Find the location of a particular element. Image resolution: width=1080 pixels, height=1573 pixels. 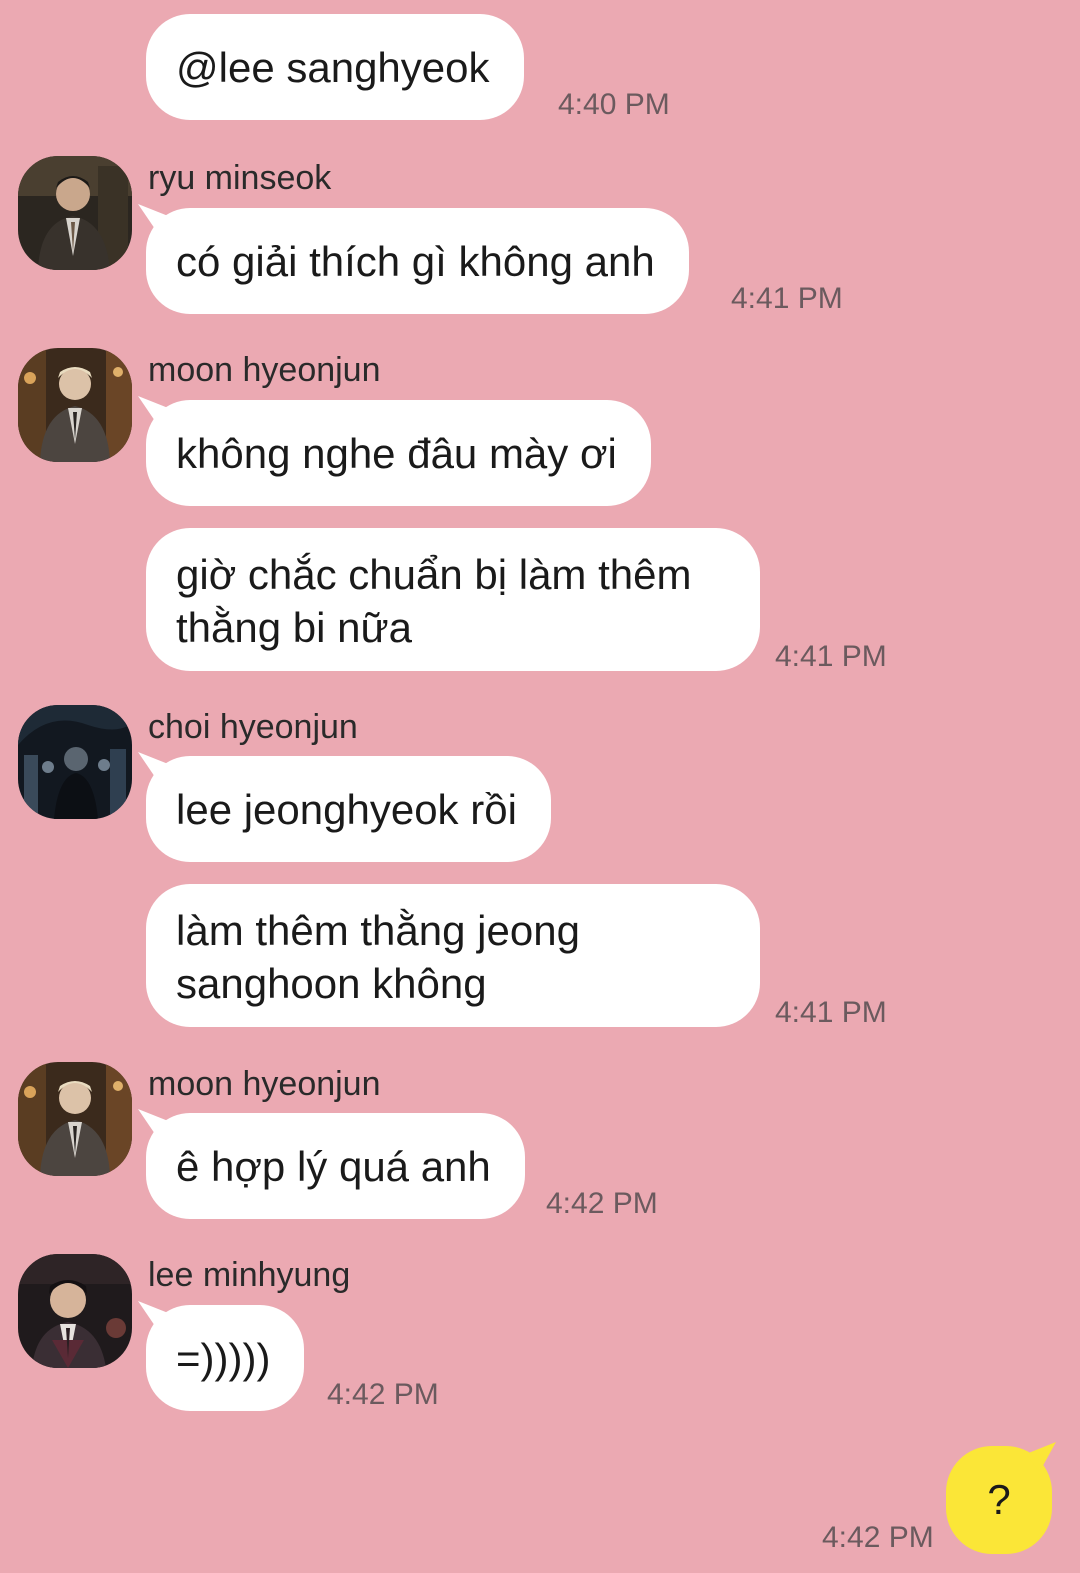

avatar-lee-minhyung is located at coordinates (75, 1311).